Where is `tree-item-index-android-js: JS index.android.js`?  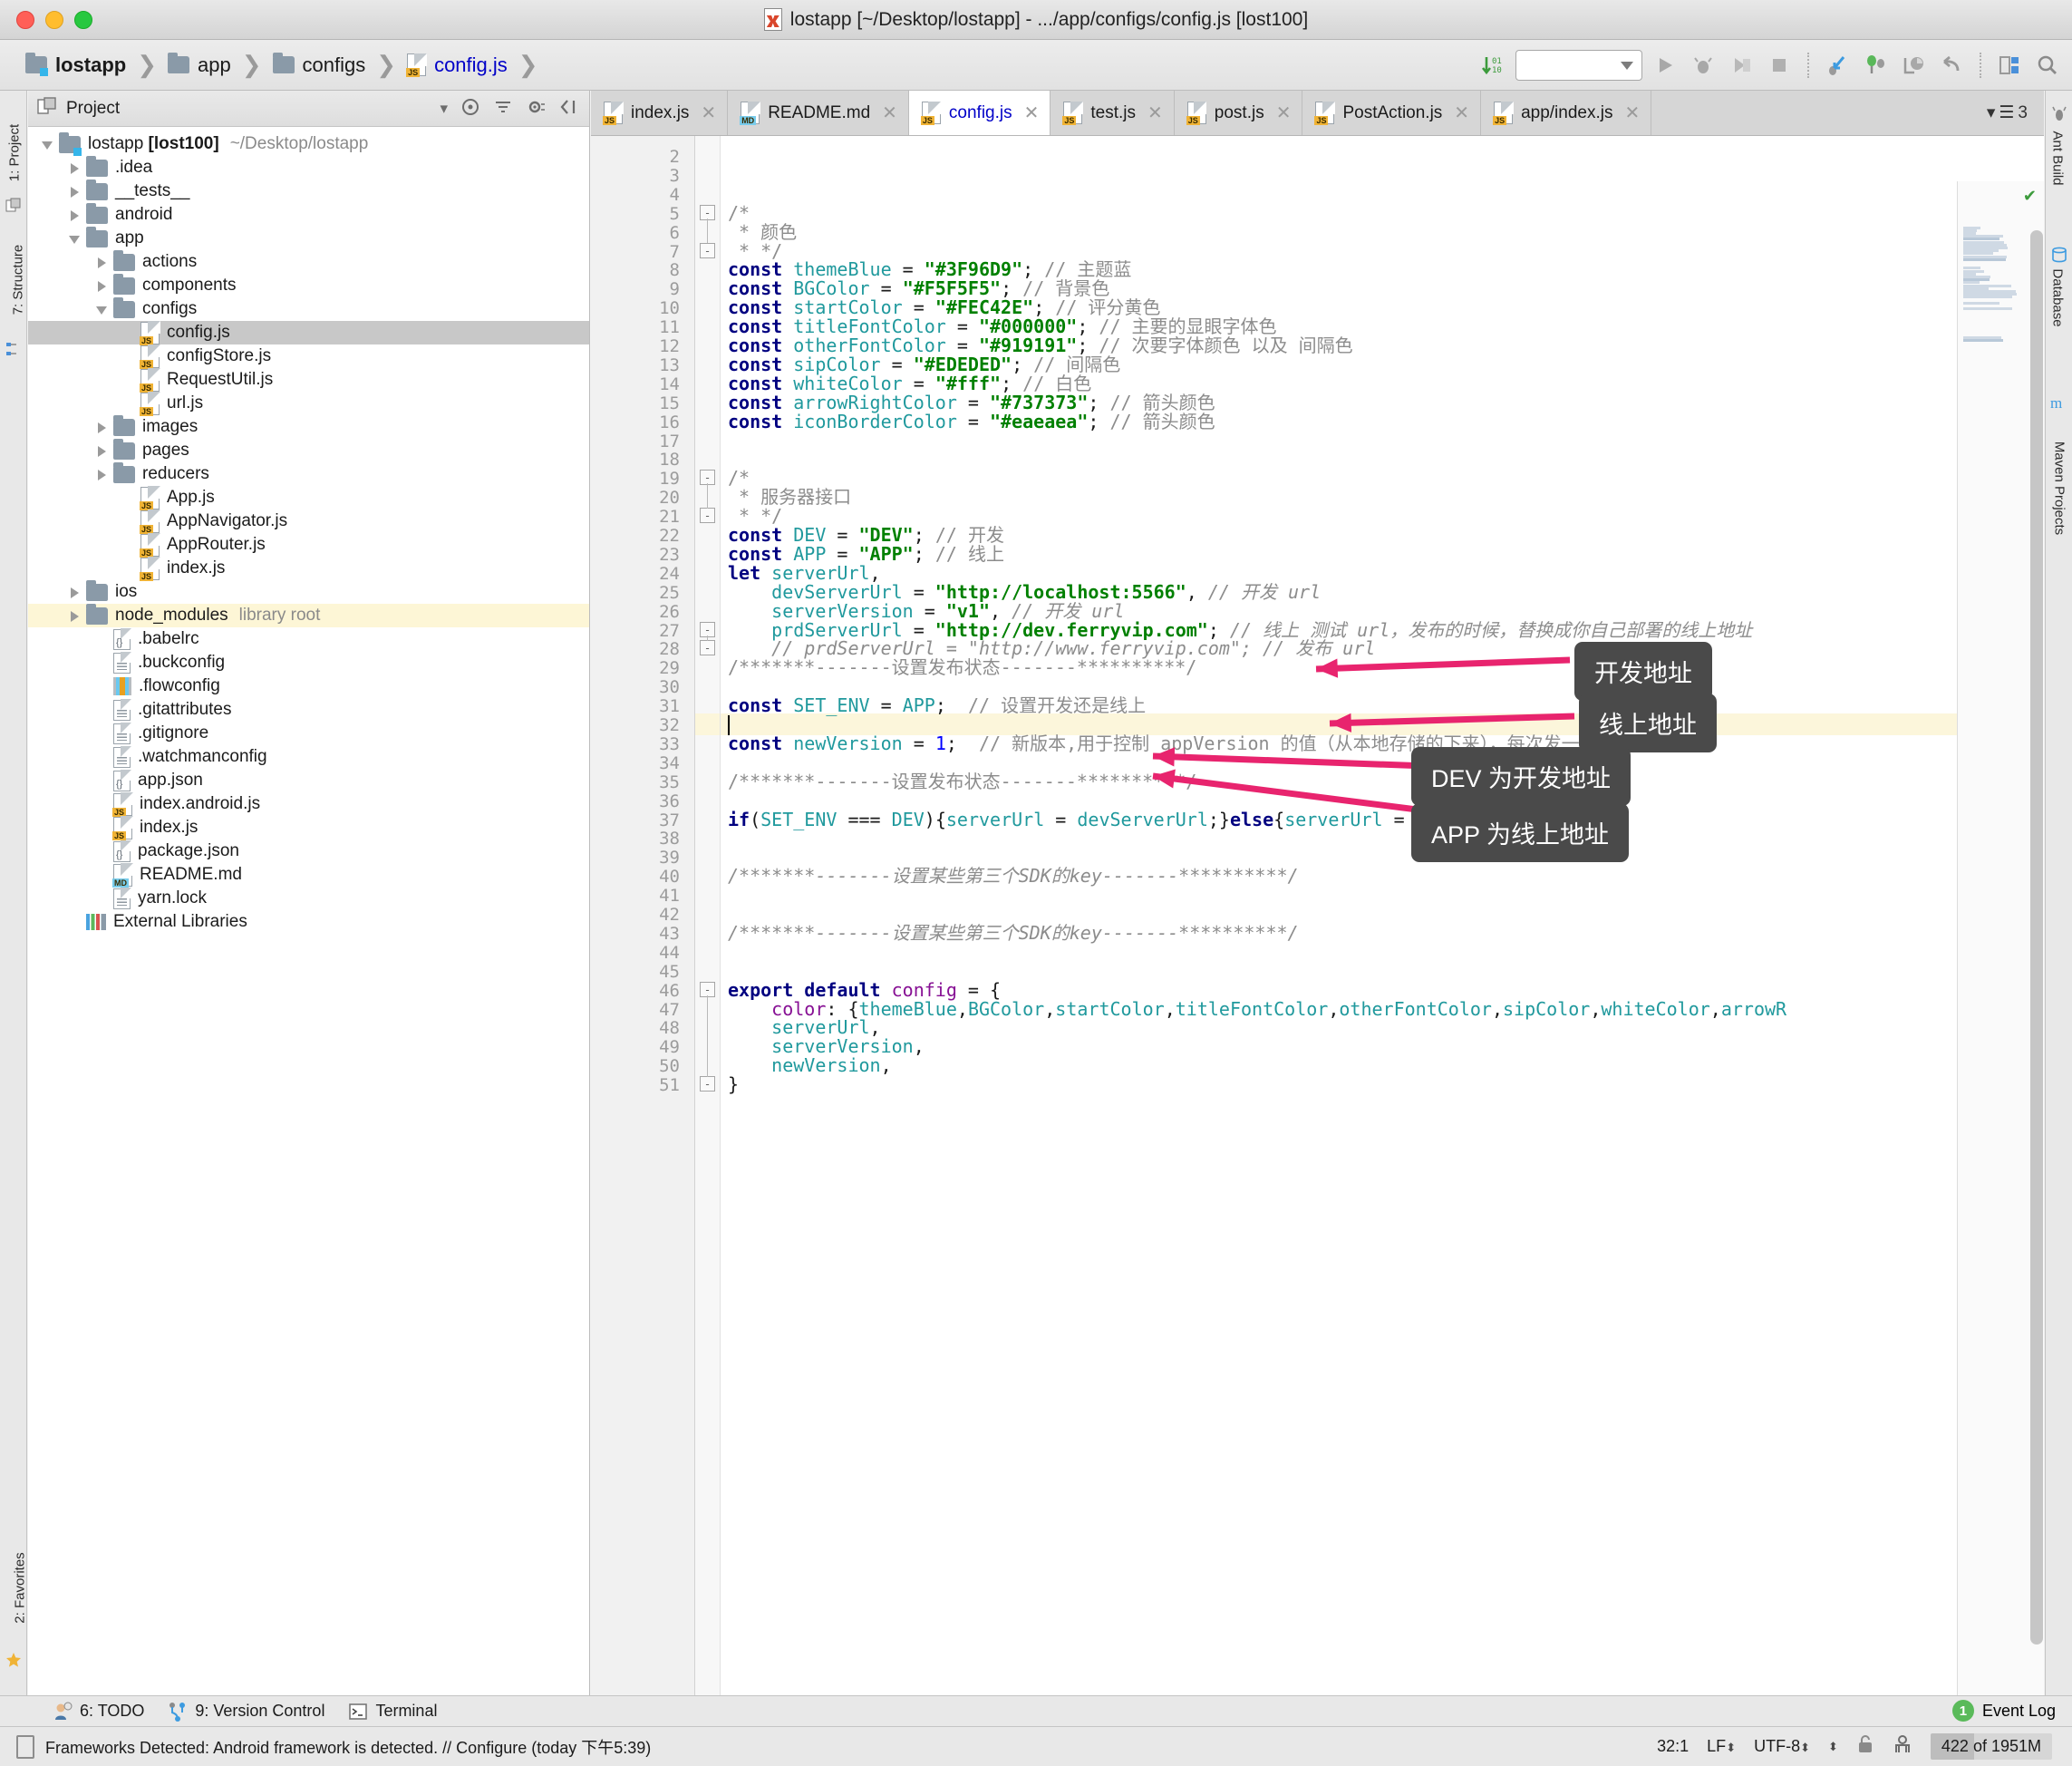
tree-item-index-android-js: JS index.android.js is located at coordinates (308, 804).